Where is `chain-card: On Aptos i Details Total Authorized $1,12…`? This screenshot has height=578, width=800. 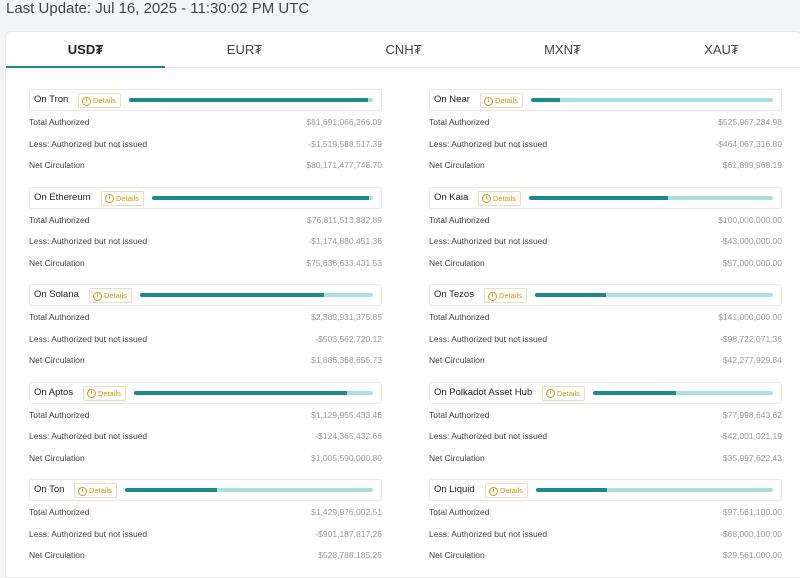 chain-card: On Aptos i Details Total Authorized $1,12… is located at coordinates (205, 430).